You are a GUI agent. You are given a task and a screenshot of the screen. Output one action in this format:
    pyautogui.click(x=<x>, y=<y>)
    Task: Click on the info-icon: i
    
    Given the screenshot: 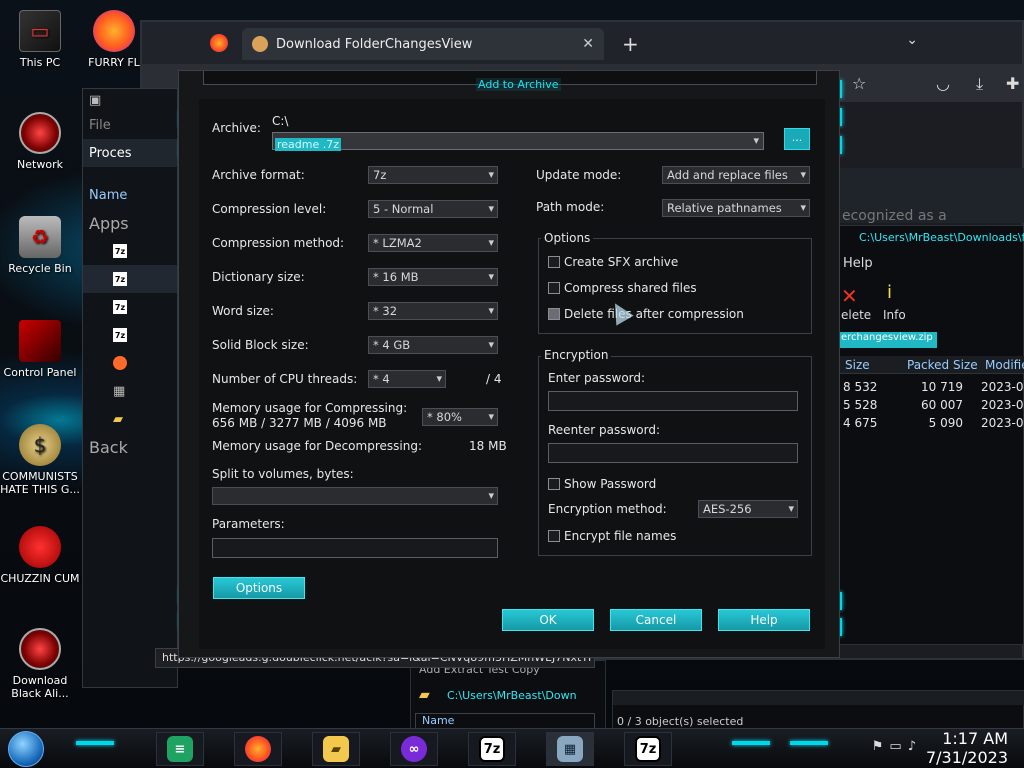 What is the action you would take?
    pyautogui.click(x=889, y=292)
    